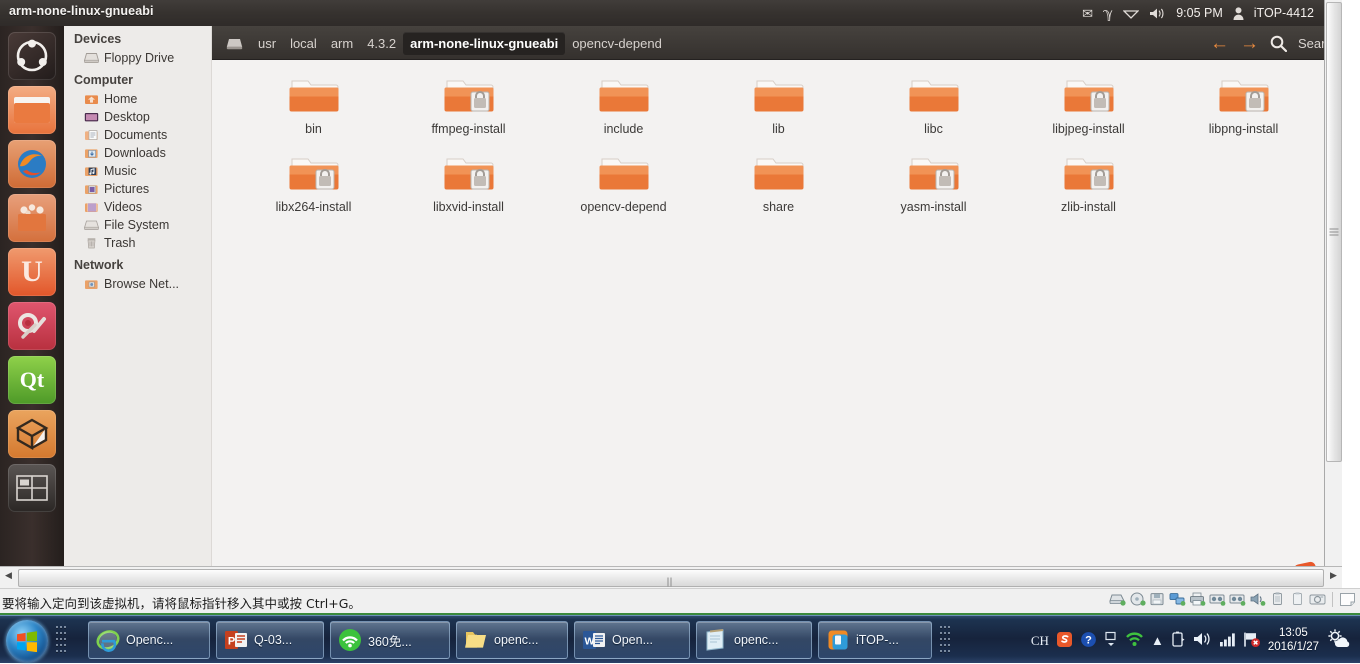 The height and width of the screenshot is (664, 1360). What do you see at coordinates (1217, 599) in the screenshot?
I see `usb-icon` at bounding box center [1217, 599].